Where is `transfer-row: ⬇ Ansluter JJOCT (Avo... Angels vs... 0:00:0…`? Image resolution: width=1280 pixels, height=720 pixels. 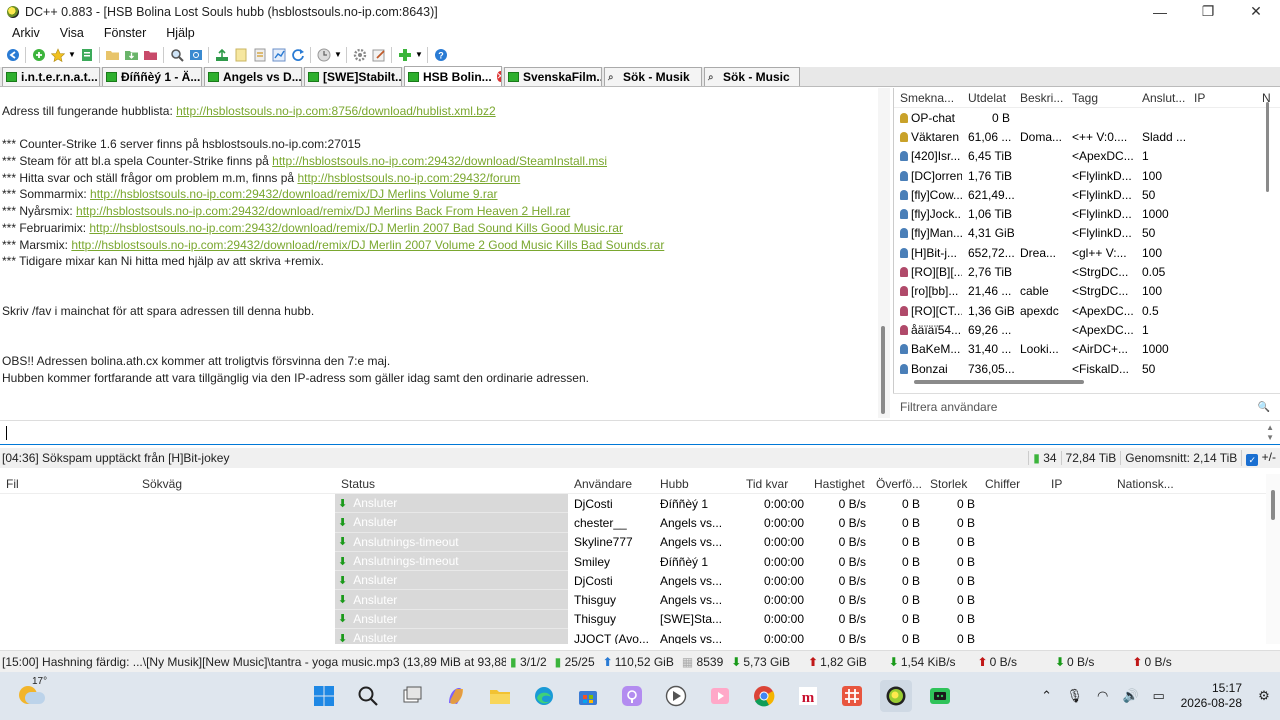 transfer-row: ⬇ Ansluter JJOCT (Avo... Angels vs... 0:00:0… is located at coordinates (633, 636).